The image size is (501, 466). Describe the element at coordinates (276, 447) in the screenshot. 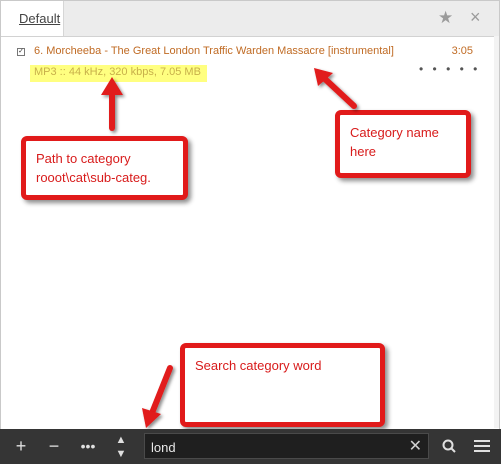

I see `search-input` at that location.